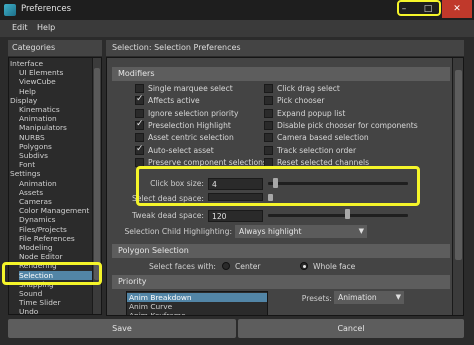 The width and height of the screenshot is (474, 345). Describe the element at coordinates (56, 137) in the screenshot. I see `category-item: NURBS` at that location.